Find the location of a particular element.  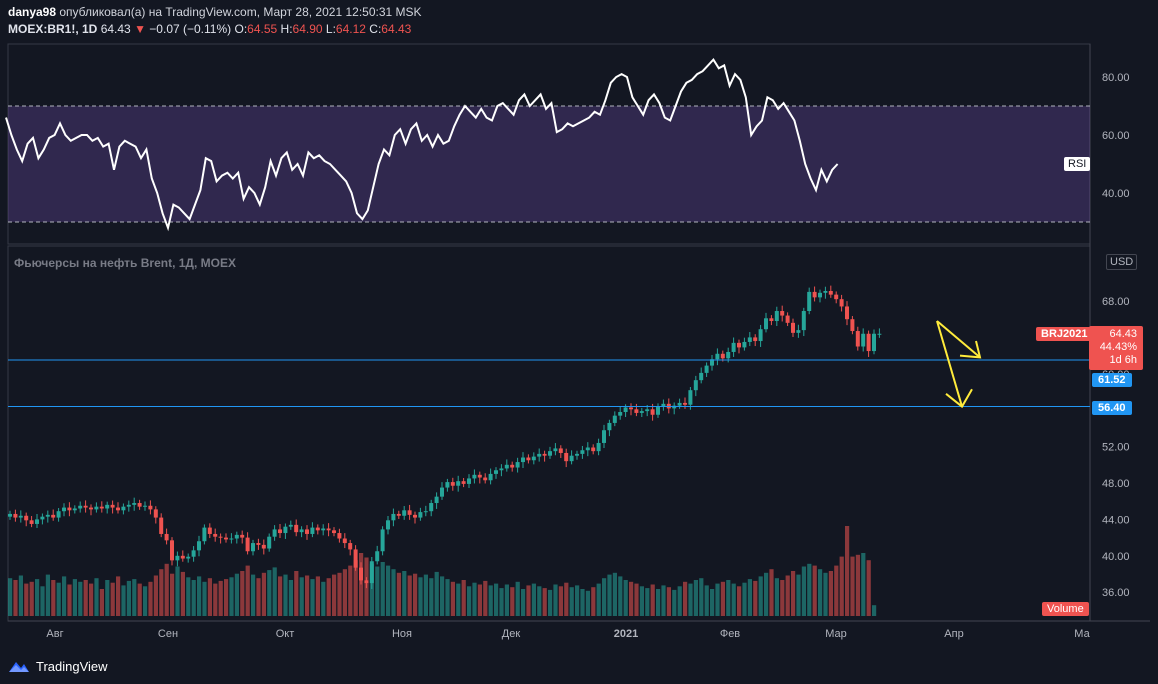

time-tick-label: Мар is located at coordinates (836, 634).